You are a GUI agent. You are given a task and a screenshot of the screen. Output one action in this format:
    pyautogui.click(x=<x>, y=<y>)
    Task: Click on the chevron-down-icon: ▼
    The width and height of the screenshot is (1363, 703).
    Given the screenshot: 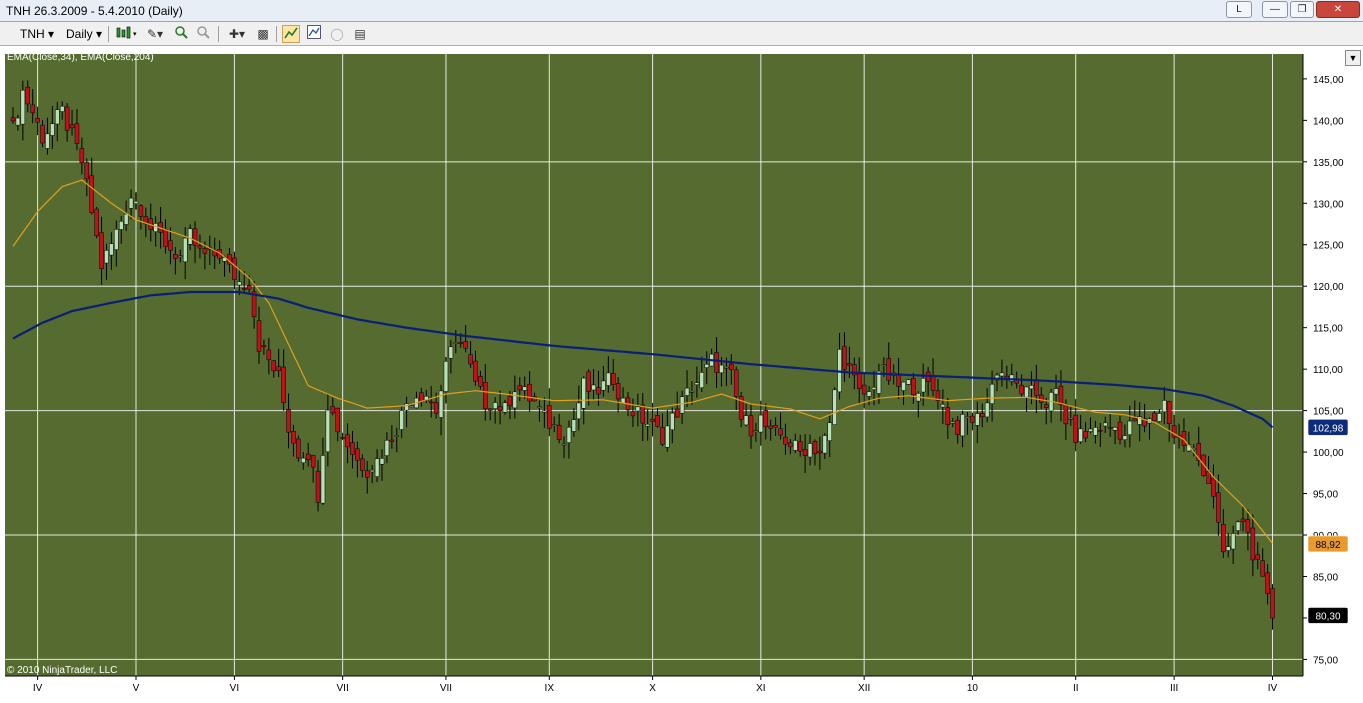 What is the action you would take?
    pyautogui.click(x=1353, y=58)
    